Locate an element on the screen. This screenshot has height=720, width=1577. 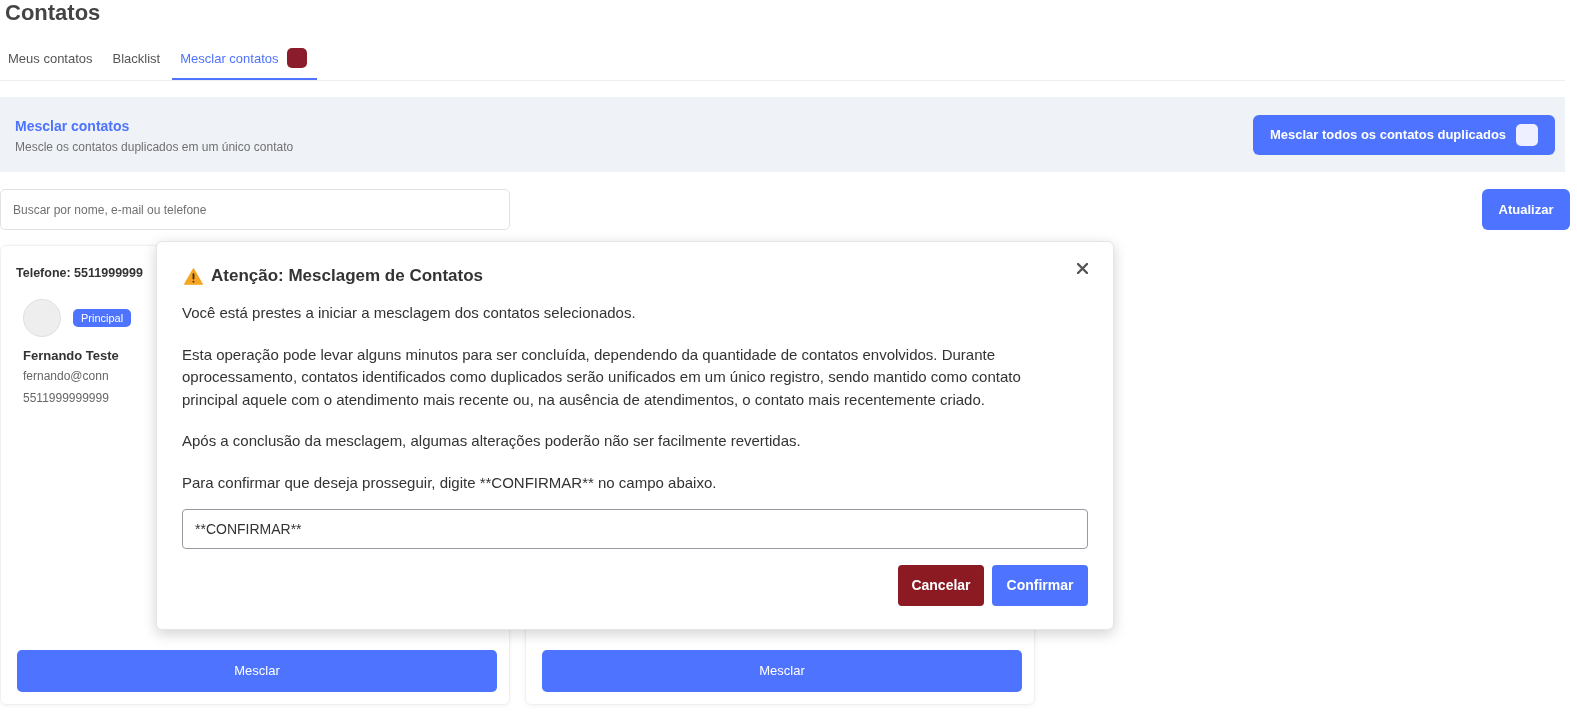
contact-tag: Principal is located at coordinates (102, 318).